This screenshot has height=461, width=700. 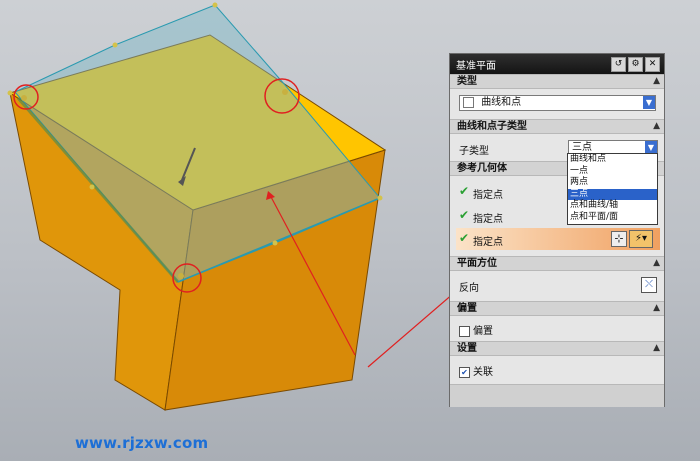 What do you see at coordinates (612, 183) in the screenshot?
I see `dropdown-option: 两点` at bounding box center [612, 183].